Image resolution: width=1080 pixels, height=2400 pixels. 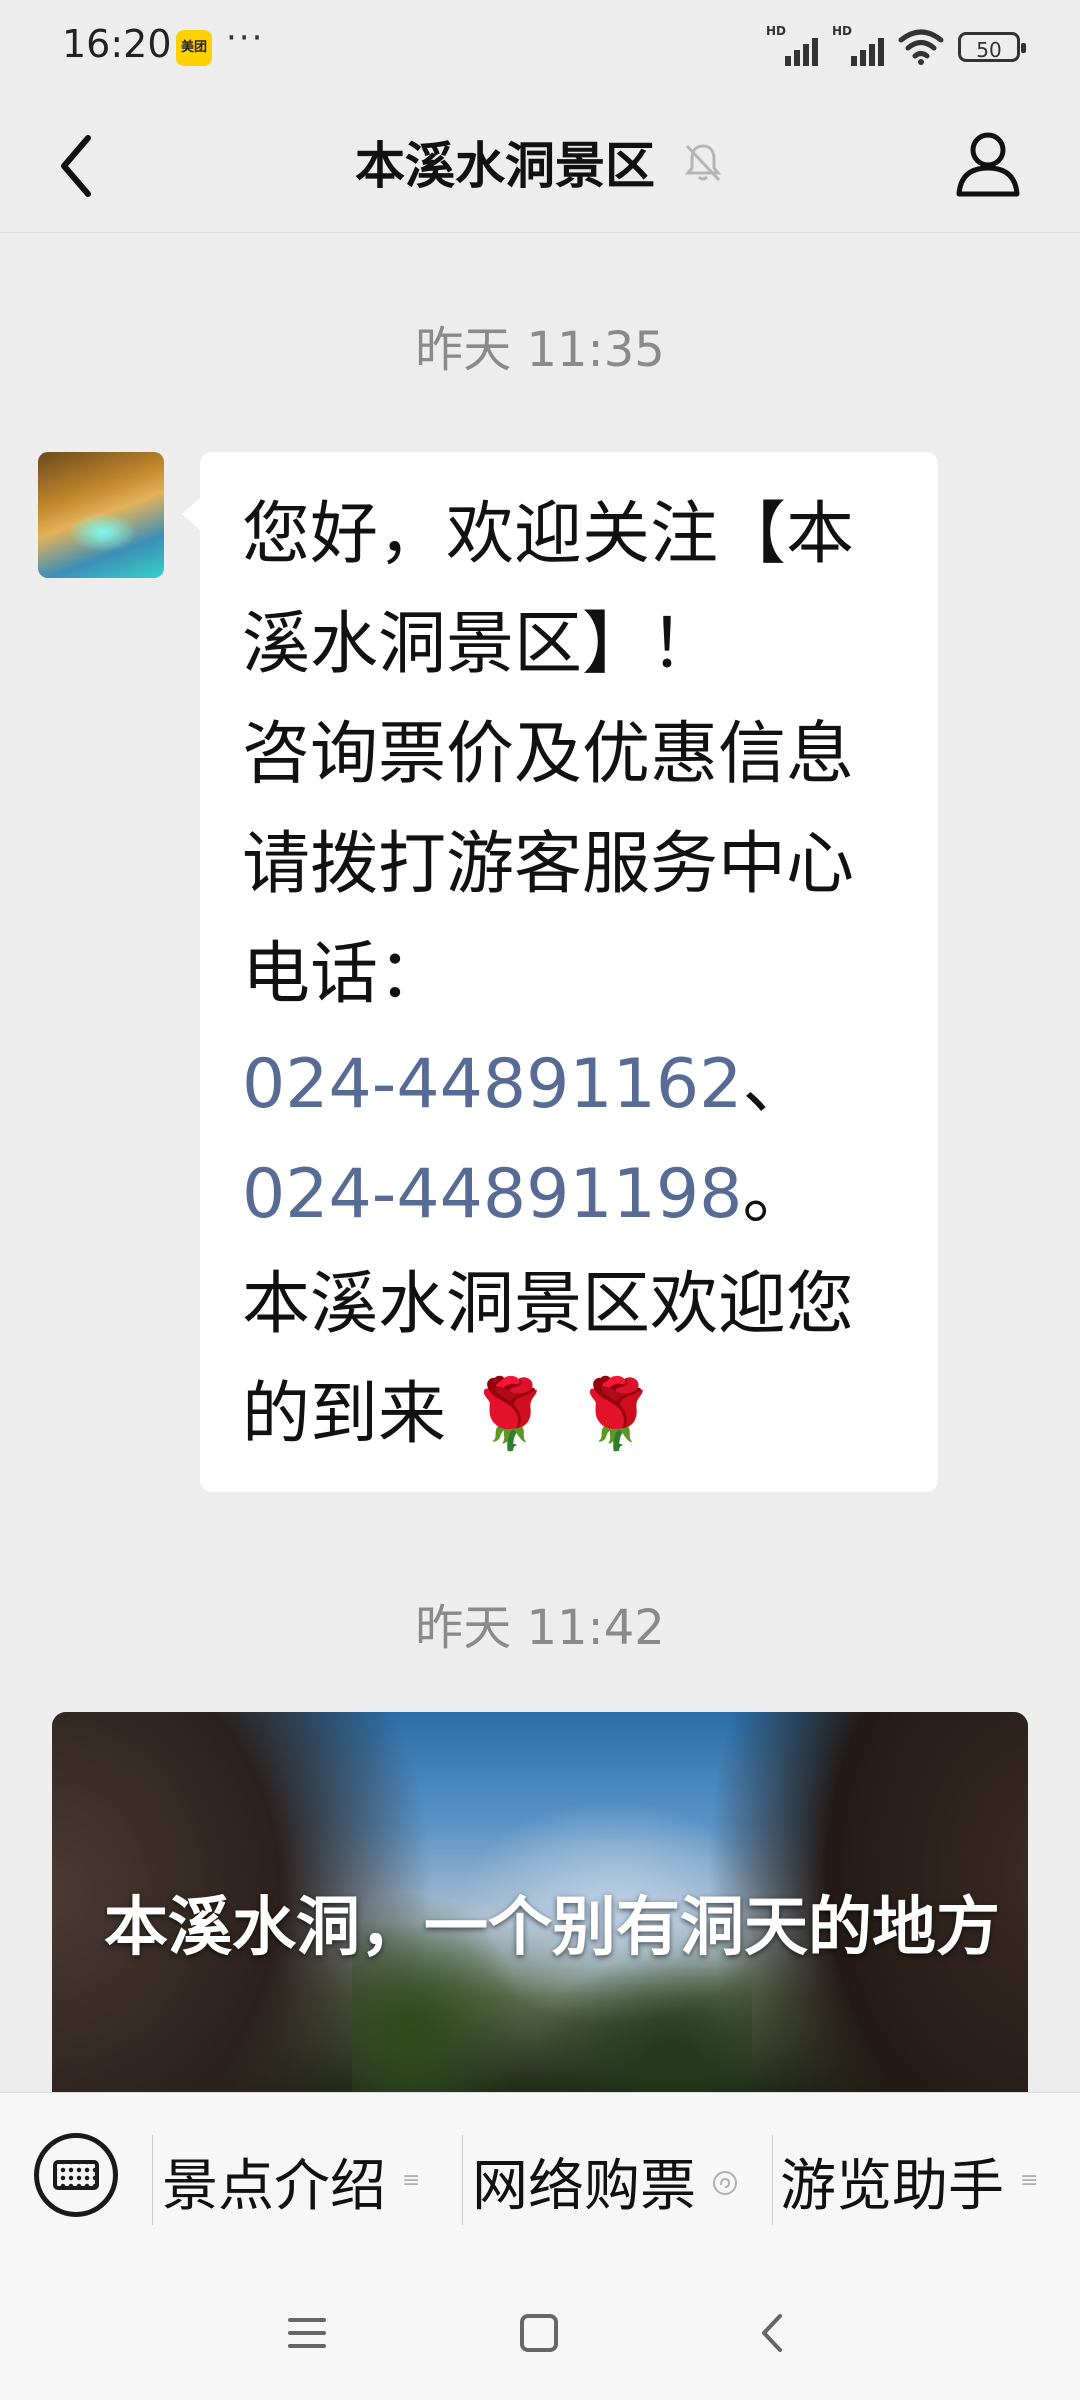 I want to click on bottom-menu: 景点介绍 ≡ 网络购票 游览助手 ≡, so click(x=540, y=2180).